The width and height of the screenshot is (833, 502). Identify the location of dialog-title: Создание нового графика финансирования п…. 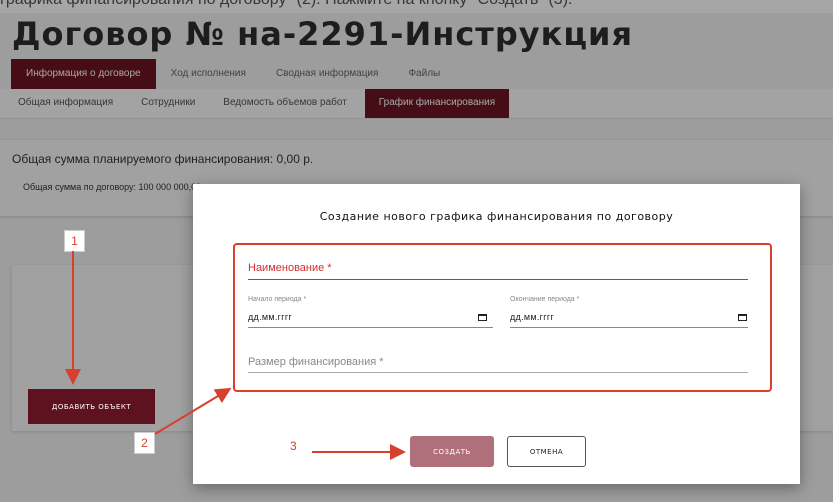
(496, 216).